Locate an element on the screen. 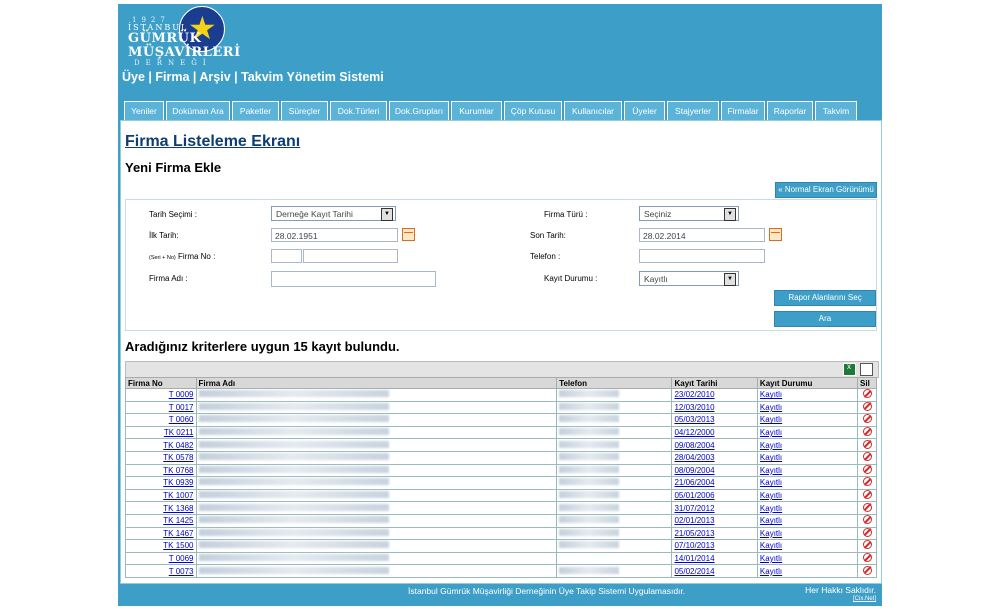  table-row: T 0009 23/02/2010 Kayıtlı is located at coordinates (501, 395).